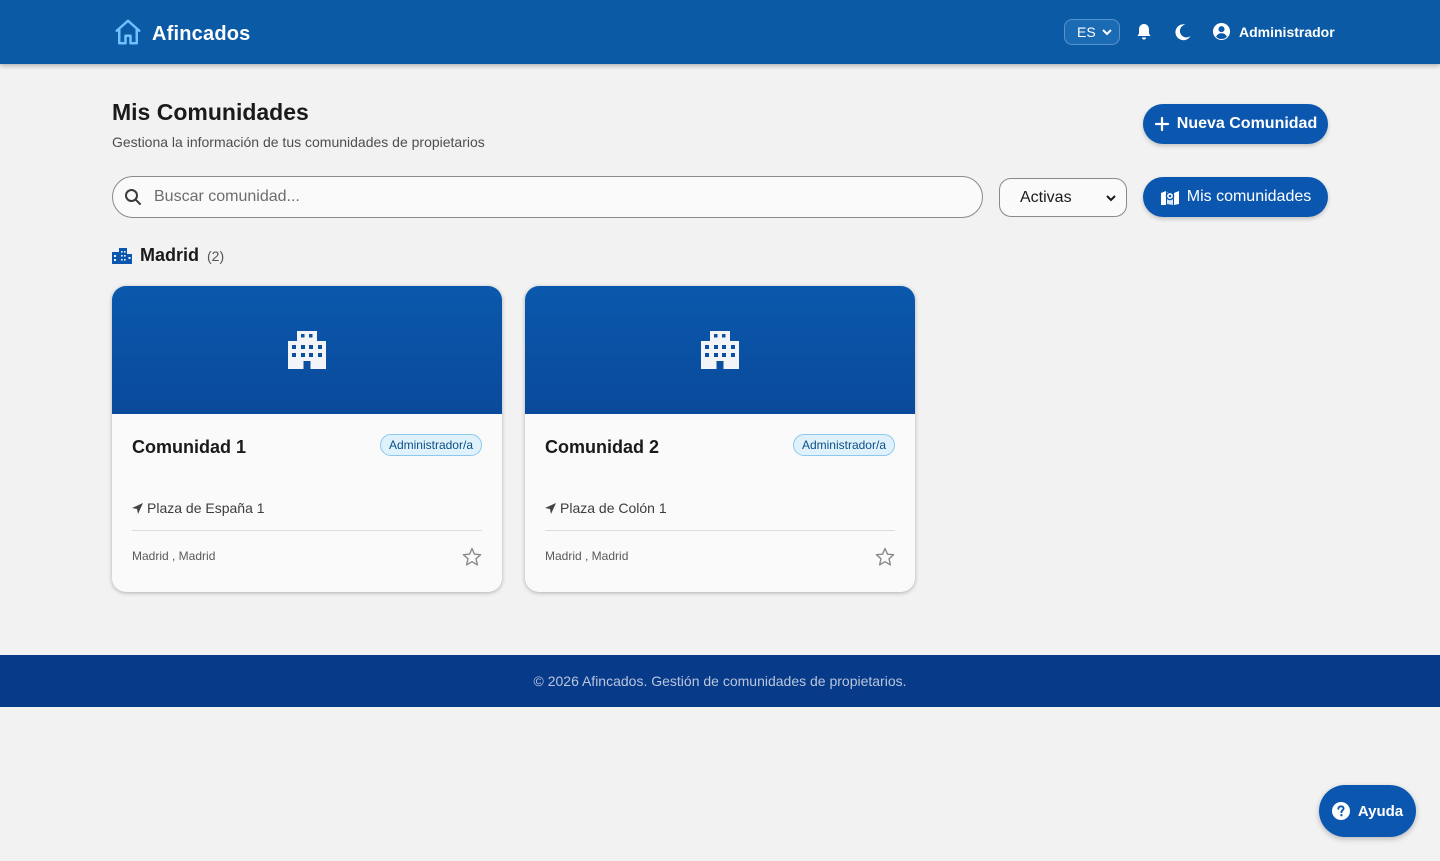  Describe the element at coordinates (602, 447) in the screenshot. I see `card-title: Comunidad 2` at that location.